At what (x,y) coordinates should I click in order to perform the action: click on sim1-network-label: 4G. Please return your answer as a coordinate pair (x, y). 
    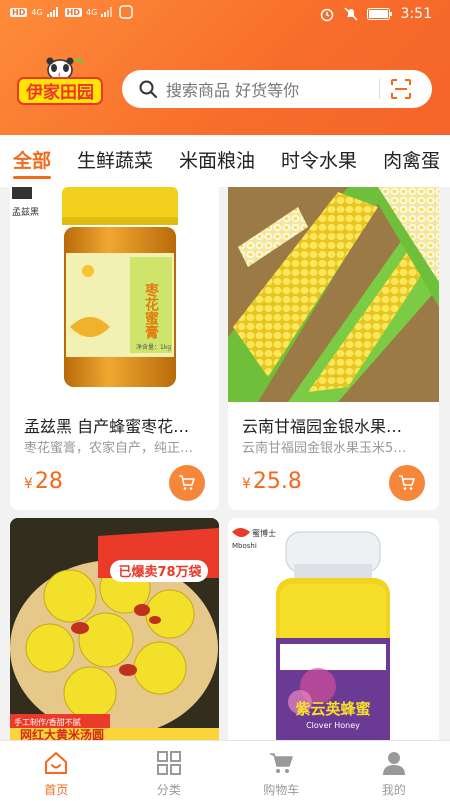
    Looking at the image, I should click on (36, 12).